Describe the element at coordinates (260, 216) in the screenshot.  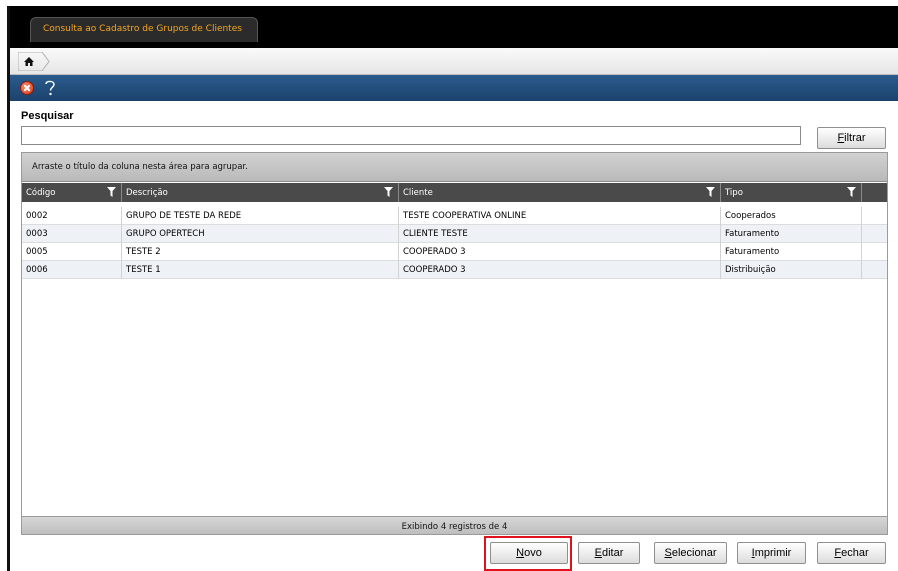
I see `cell-descricao: GRUPO DE TESTE DA REDE` at that location.